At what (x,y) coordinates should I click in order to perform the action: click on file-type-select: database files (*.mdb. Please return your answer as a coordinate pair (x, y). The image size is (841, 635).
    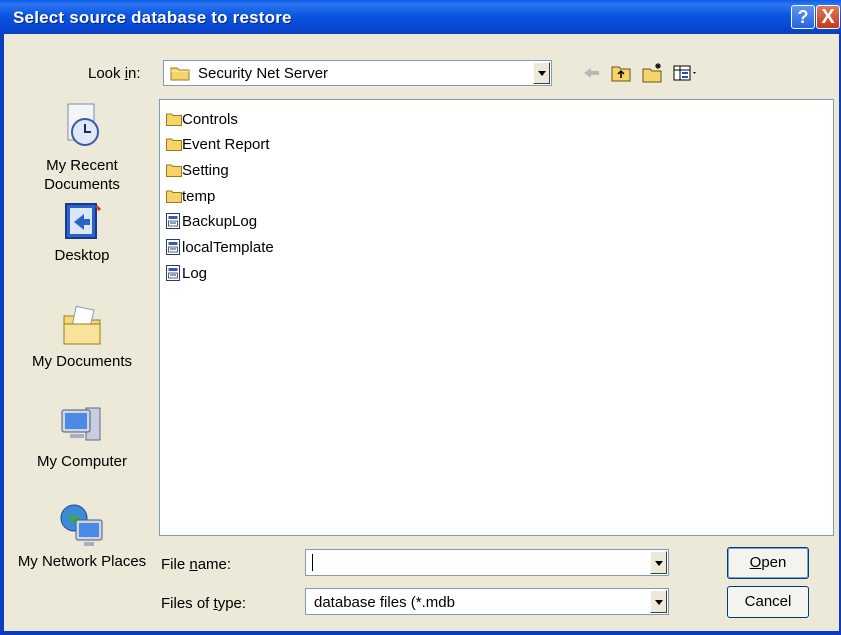
    Looking at the image, I should click on (487, 601).